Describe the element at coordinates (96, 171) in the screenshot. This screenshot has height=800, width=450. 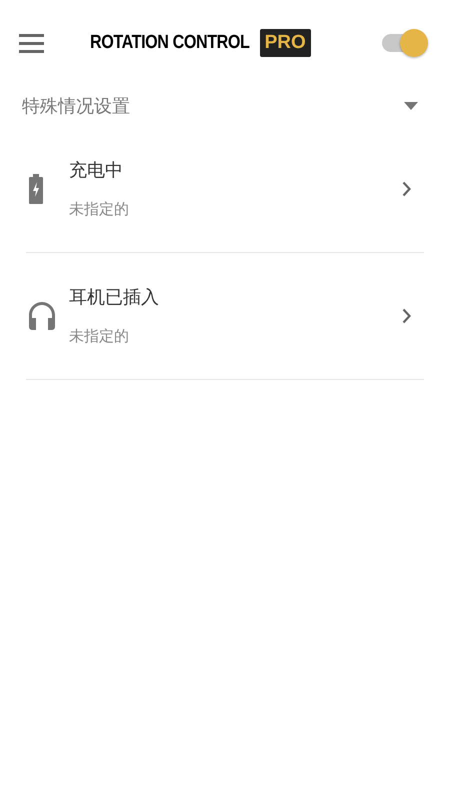
I see `item-title: 充电中` at that location.